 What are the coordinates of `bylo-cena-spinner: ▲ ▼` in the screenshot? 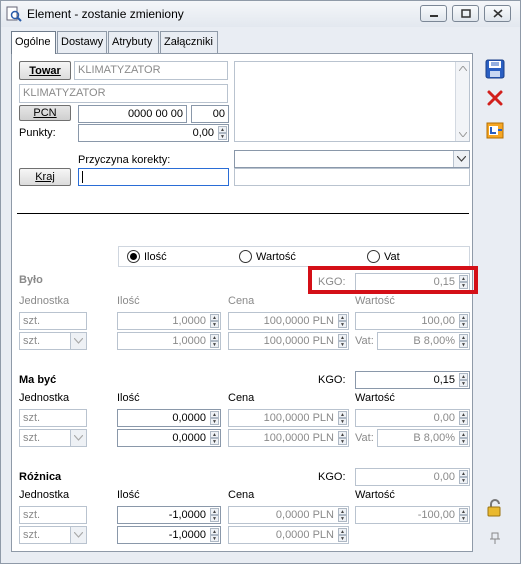 It's located at (342, 321).